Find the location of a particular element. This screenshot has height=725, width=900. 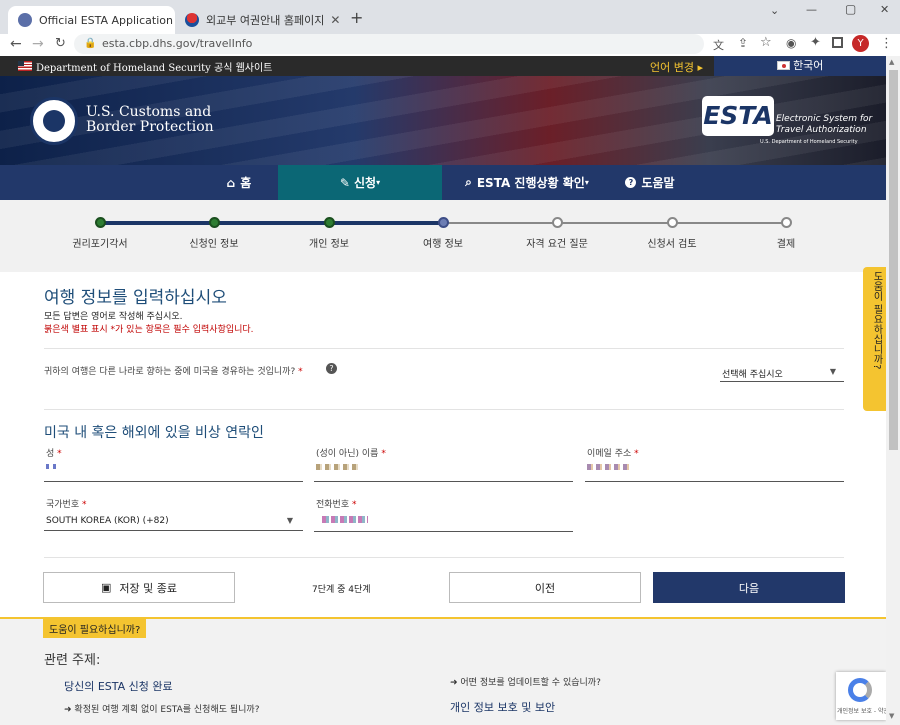

email-input is located at coordinates (714, 481).